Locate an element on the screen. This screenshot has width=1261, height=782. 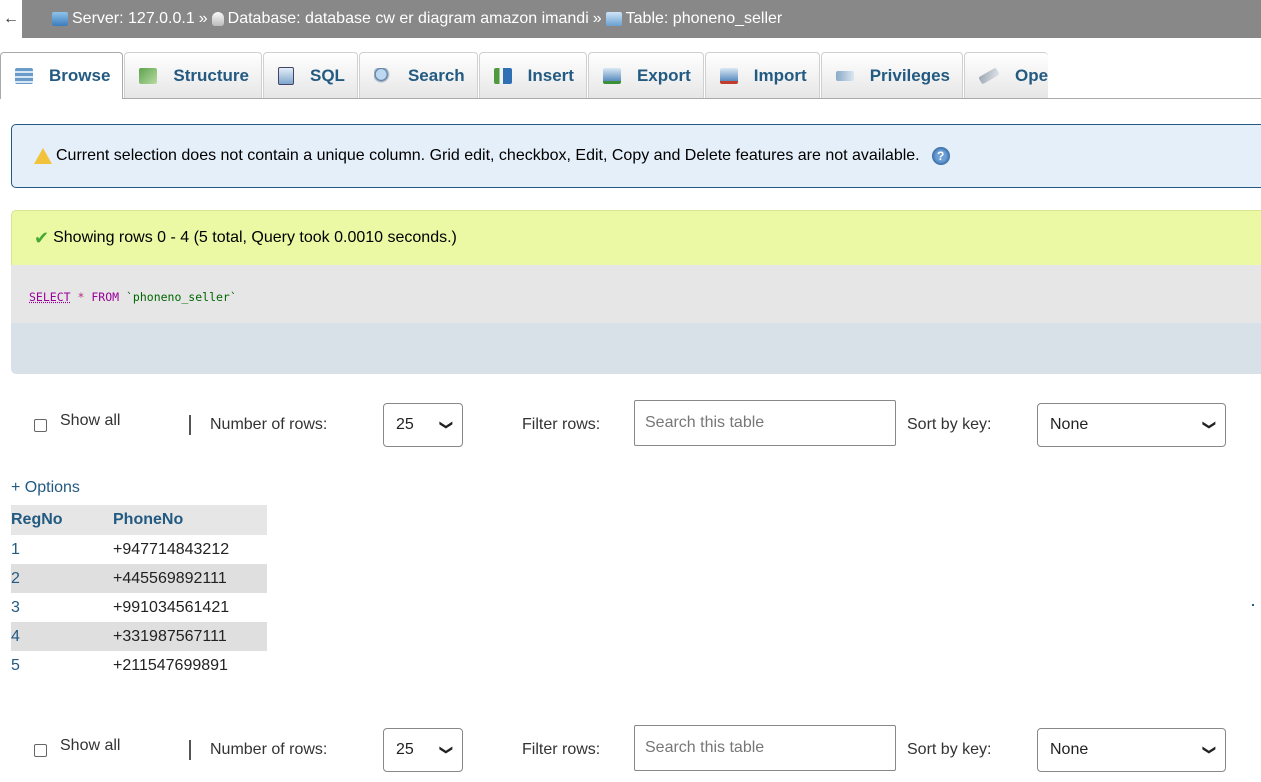
sql-query-footer is located at coordinates (636, 348).